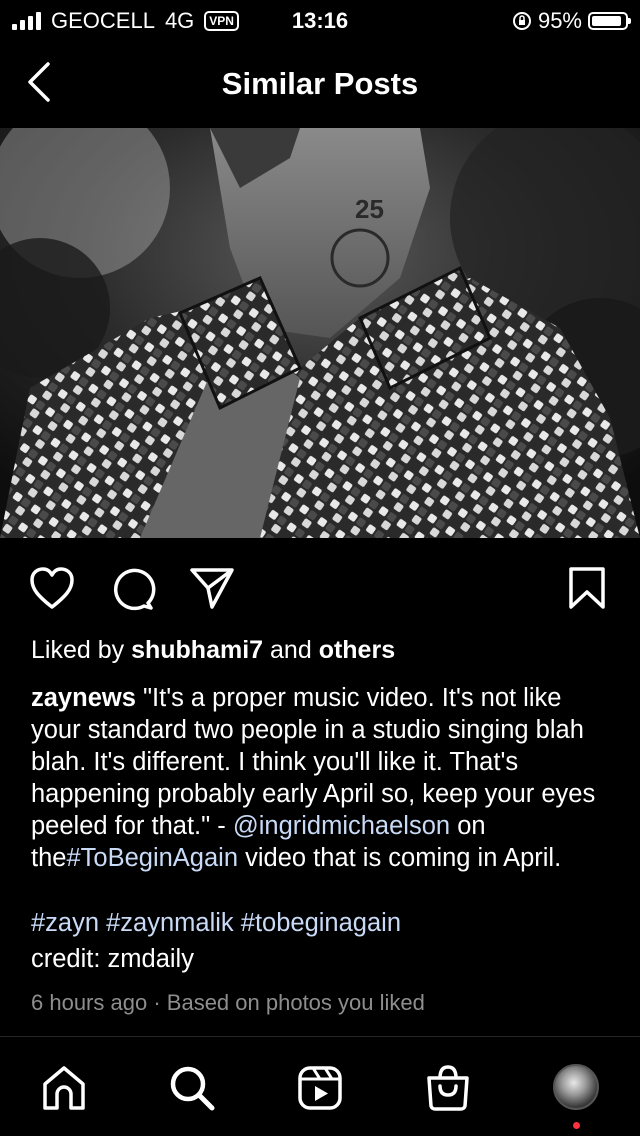  What do you see at coordinates (291, 650) in the screenshot?
I see `liked-by-and: and` at bounding box center [291, 650].